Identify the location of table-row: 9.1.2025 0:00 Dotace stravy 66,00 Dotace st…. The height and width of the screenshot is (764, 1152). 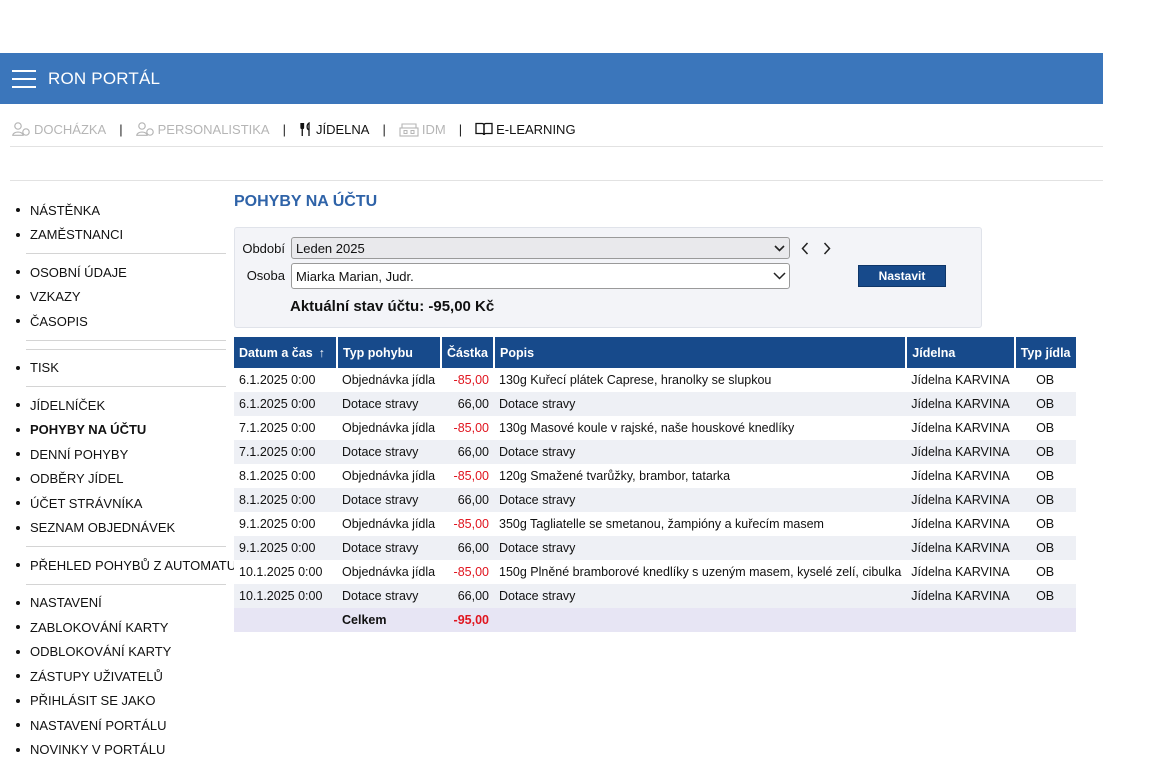
(655, 548).